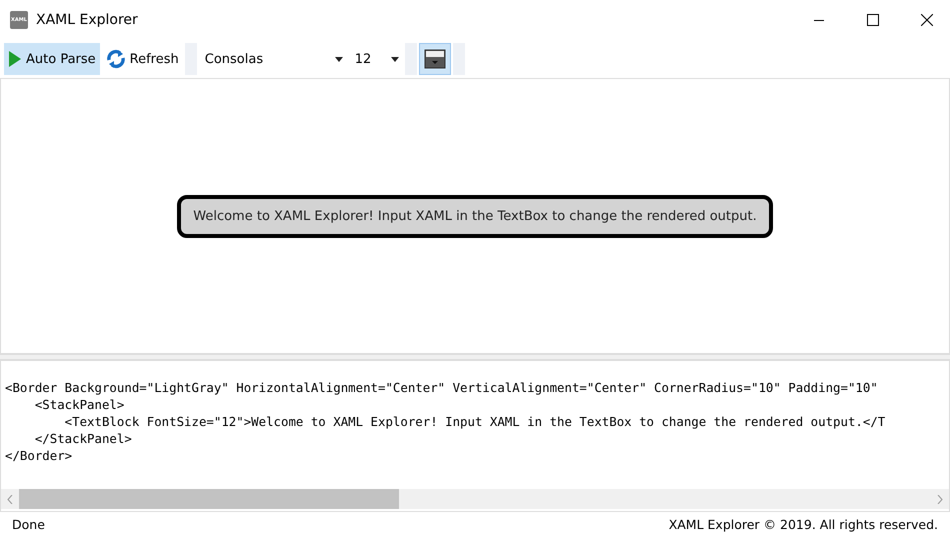 Image resolution: width=950 pixels, height=536 pixels. Describe the element at coordinates (442, 387) in the screenshot. I see `code-line: <Border Background="LightGray" HorizontalAlignment="Center" VerticalAlignment="Center" CornerRadius="10" Padding="10"` at that location.